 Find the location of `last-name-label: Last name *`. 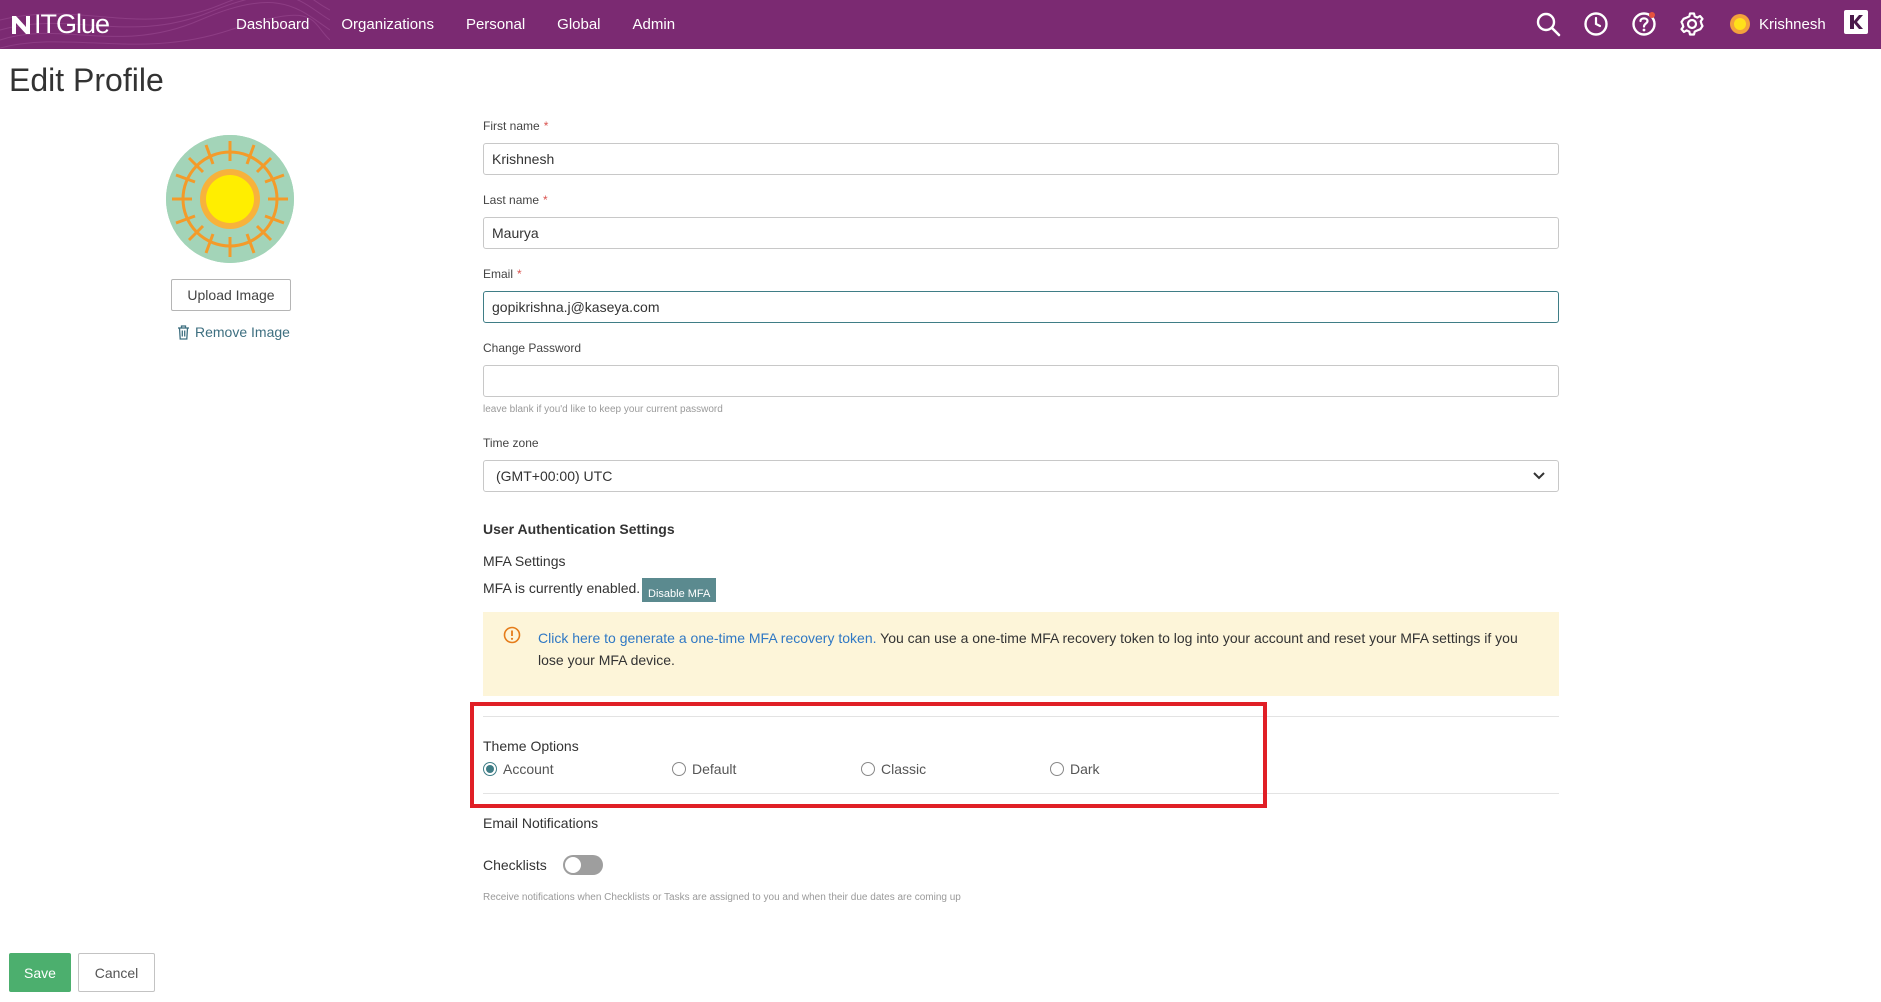

last-name-label: Last name * is located at coordinates (515, 200).